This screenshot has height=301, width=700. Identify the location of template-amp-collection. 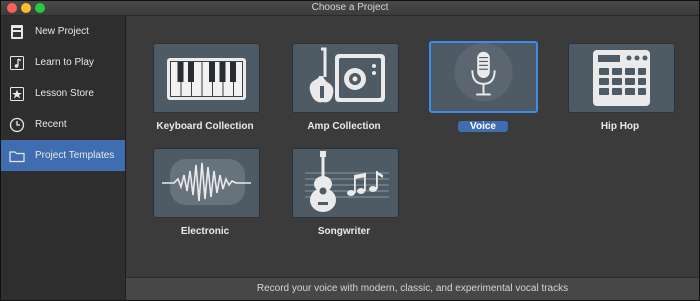
(345, 78).